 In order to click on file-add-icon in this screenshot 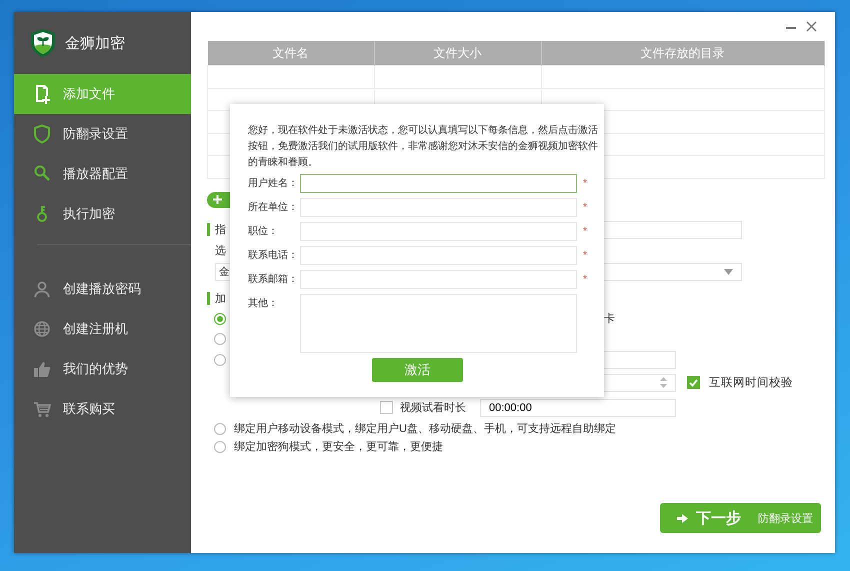, I will do `click(42, 94)`.